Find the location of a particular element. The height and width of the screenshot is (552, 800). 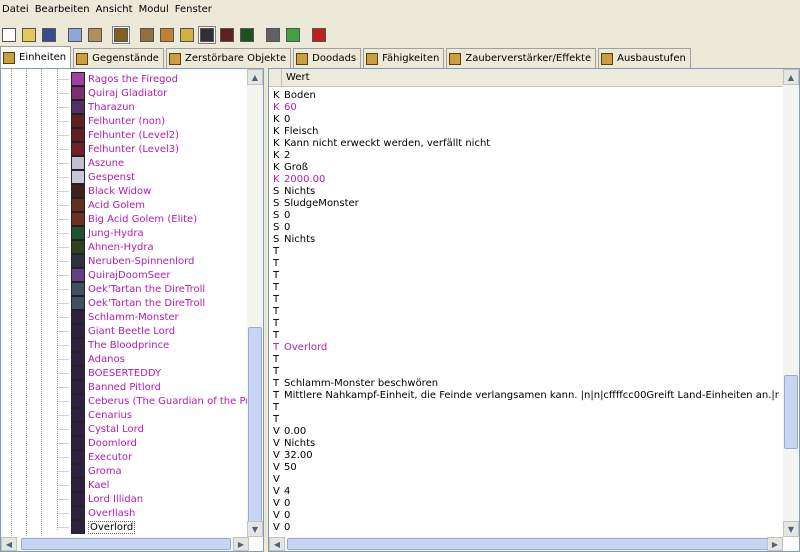

sound-editor-button is located at coordinates (187, 35).